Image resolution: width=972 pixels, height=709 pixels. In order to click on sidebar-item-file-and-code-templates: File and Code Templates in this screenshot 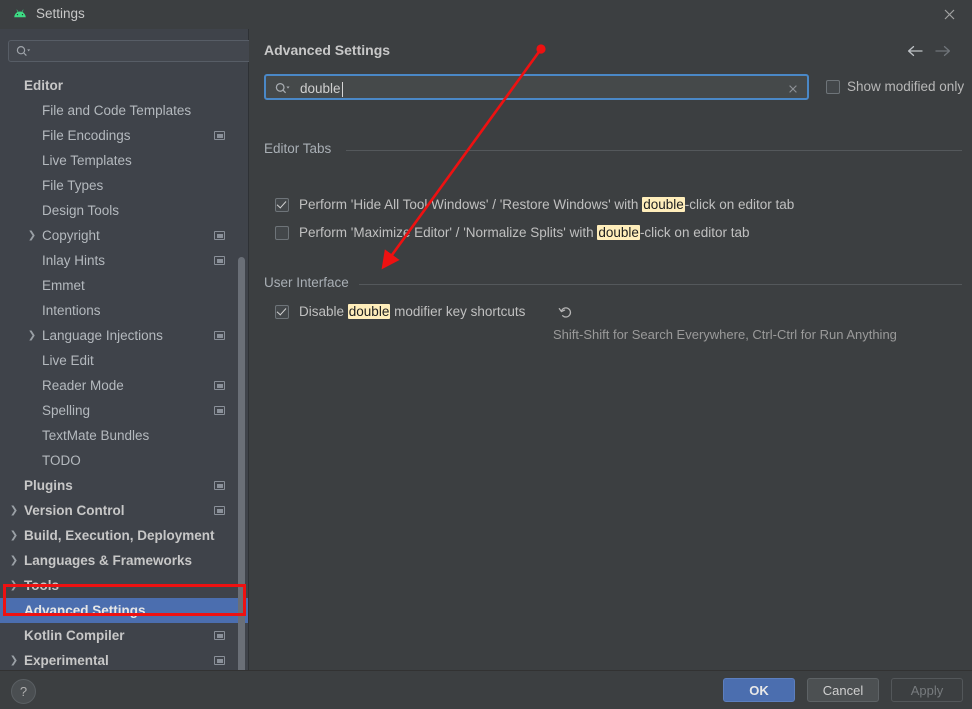, I will do `click(124, 110)`.